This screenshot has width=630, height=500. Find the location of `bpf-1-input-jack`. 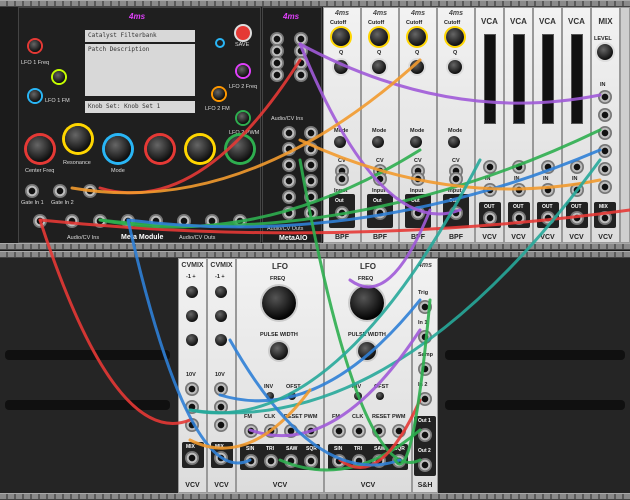

bpf-1-input-jack is located at coordinates (342, 179).